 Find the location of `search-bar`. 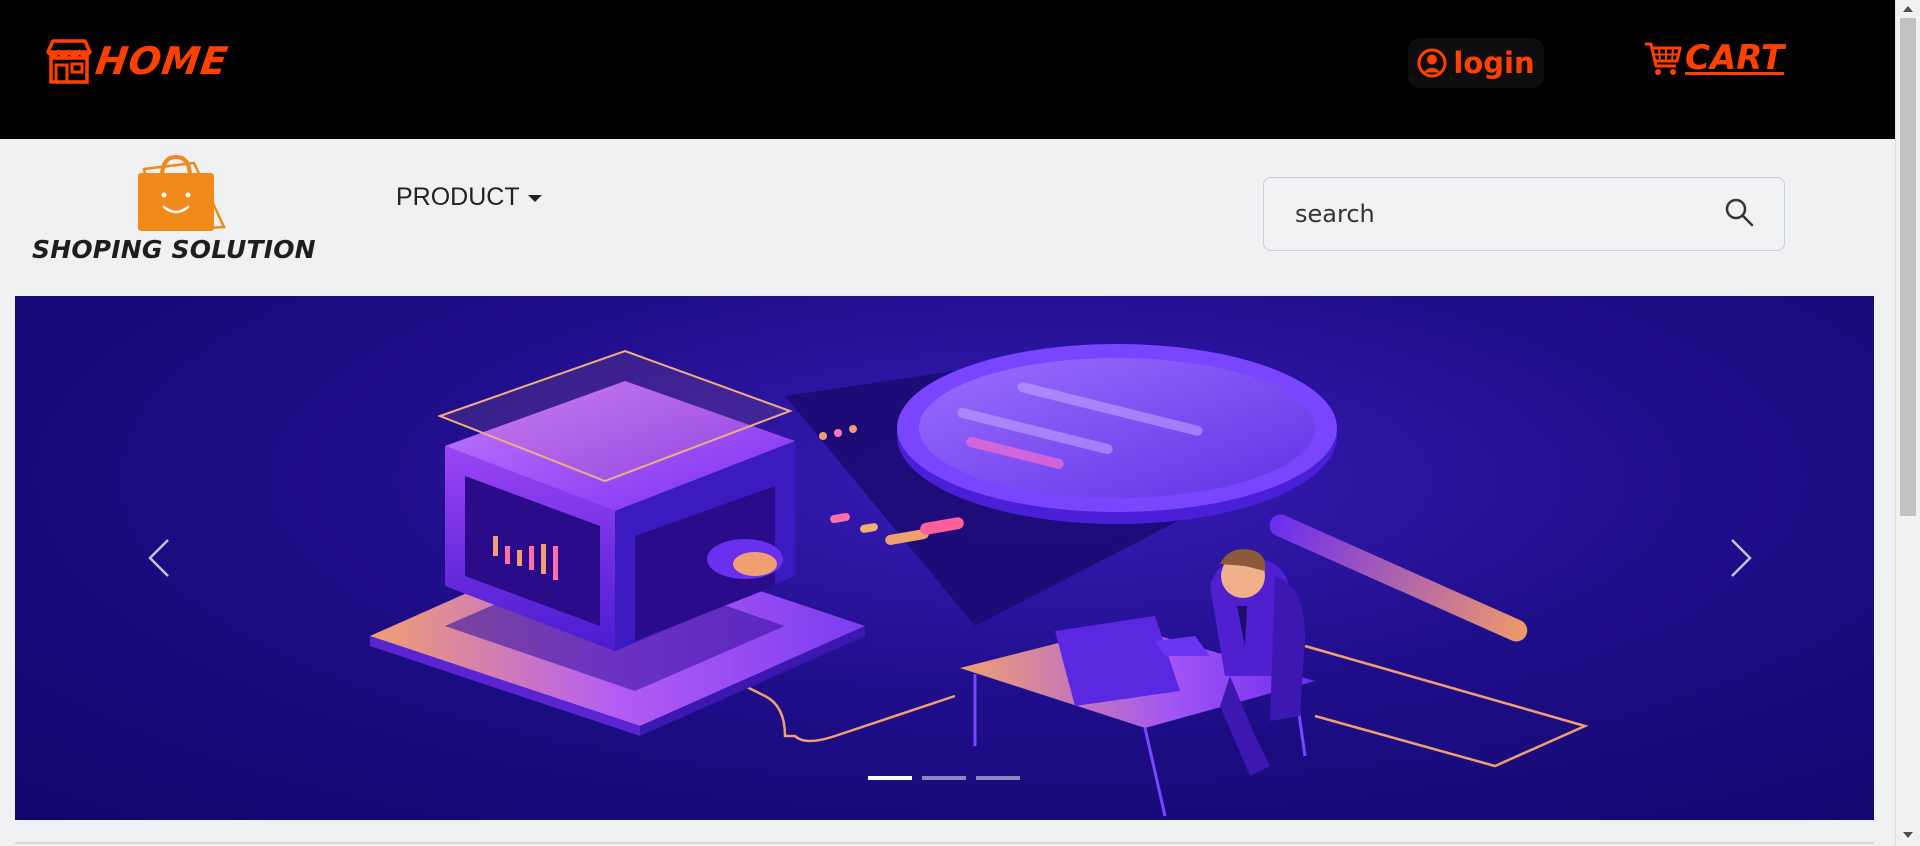

search-bar is located at coordinates (1524, 214).